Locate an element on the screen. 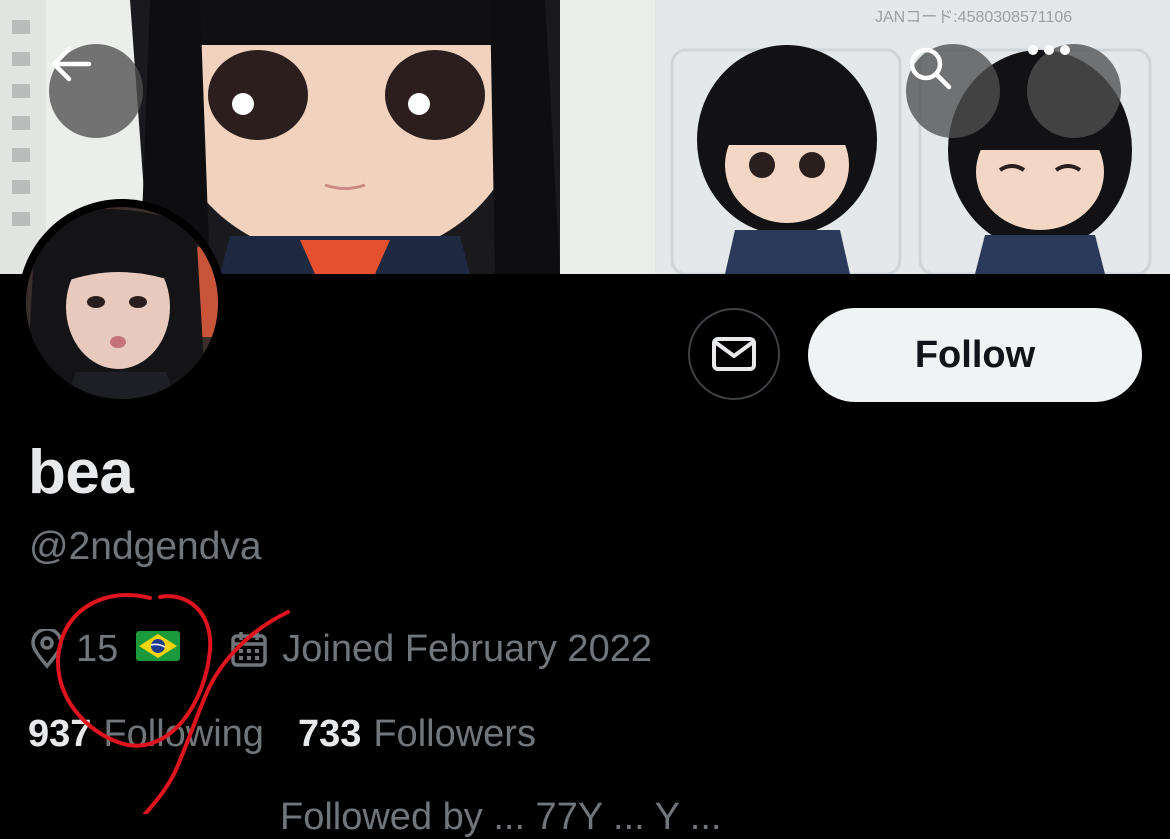 Image resolution: width=1170 pixels, height=839 pixels. followers-label: Followers is located at coordinates (454, 733).